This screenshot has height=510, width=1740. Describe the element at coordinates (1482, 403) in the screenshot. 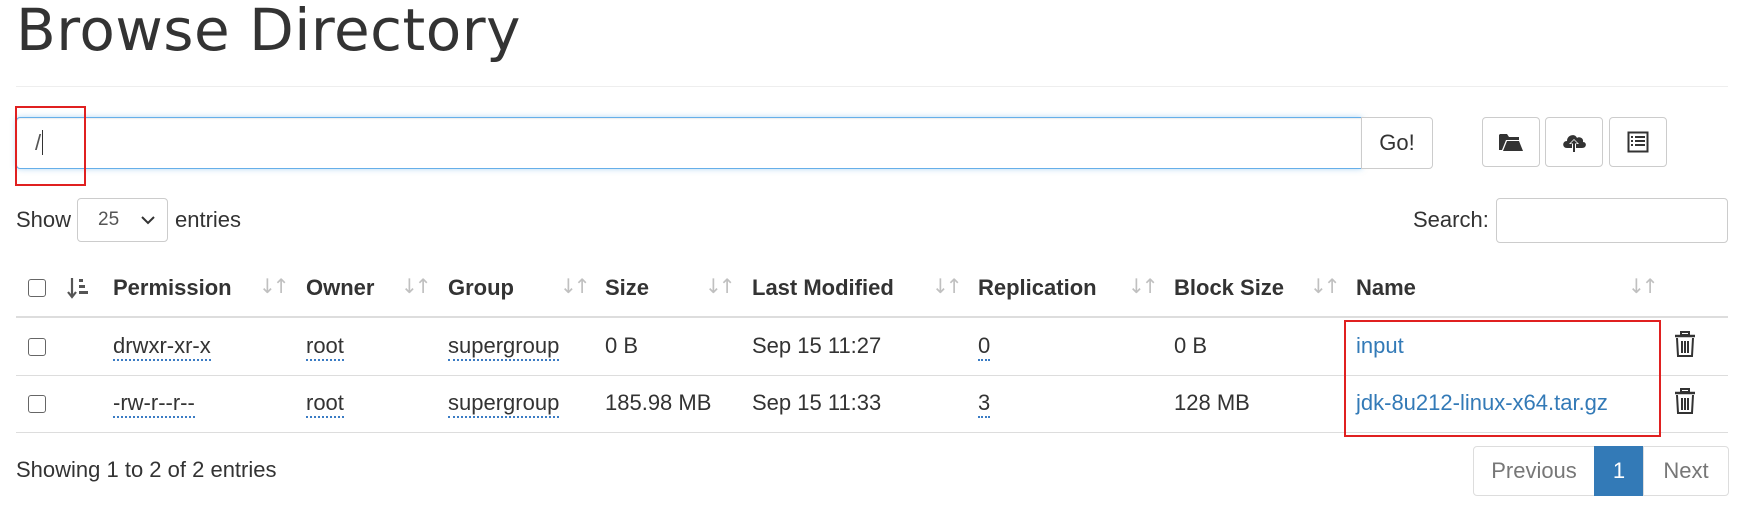

I see `file-name-link: jdk-8u212-linux-x64.tar.gz` at that location.